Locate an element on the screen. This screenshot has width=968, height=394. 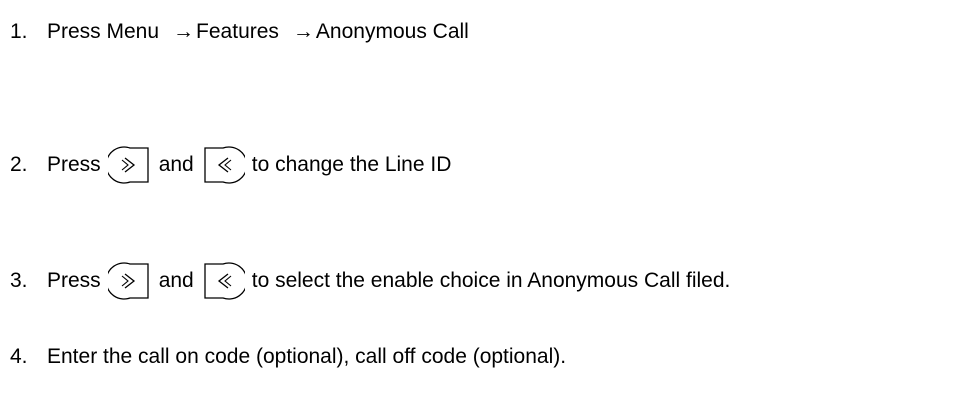
step-number: 2. is located at coordinates (19, 164).